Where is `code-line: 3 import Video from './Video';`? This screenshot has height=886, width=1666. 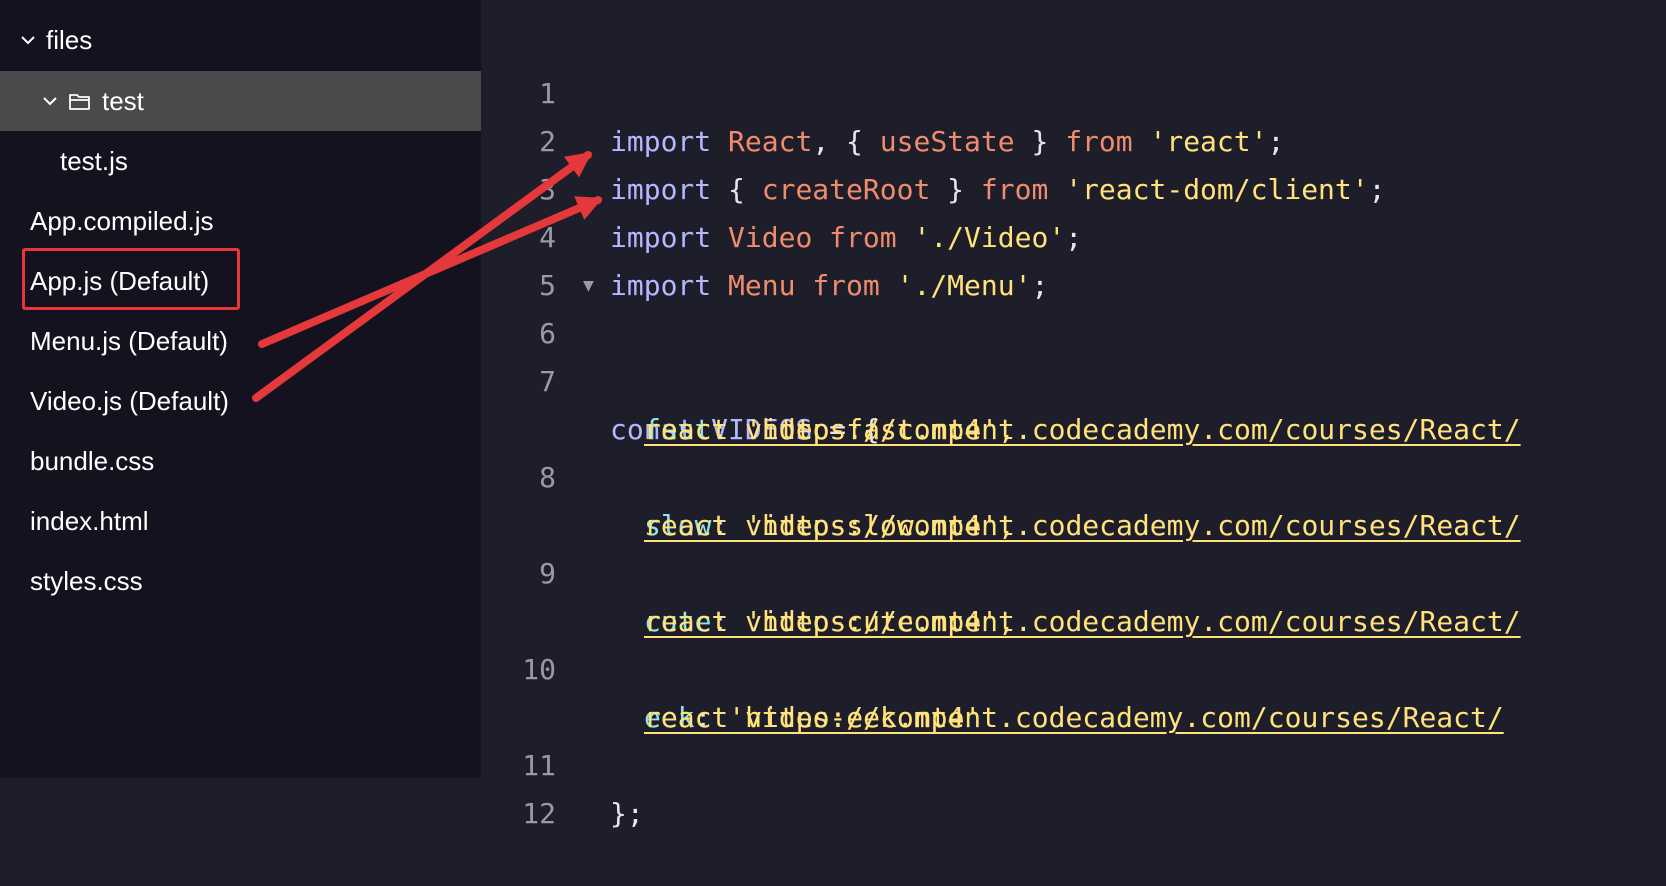
code-line: 3 import Video from './Video'; is located at coordinates (1073, 186).